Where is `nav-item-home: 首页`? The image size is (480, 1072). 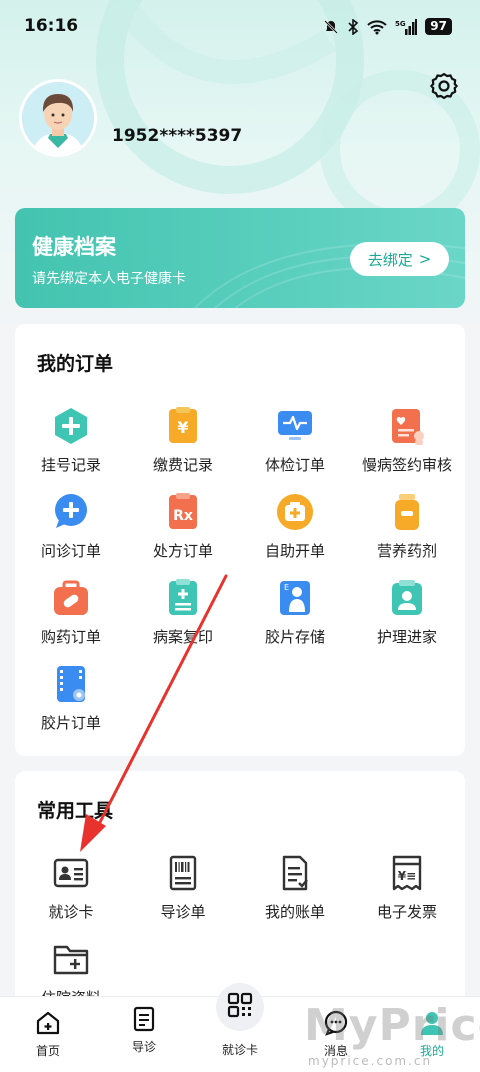
nav-item-home: 首页 is located at coordinates (48, 1034).